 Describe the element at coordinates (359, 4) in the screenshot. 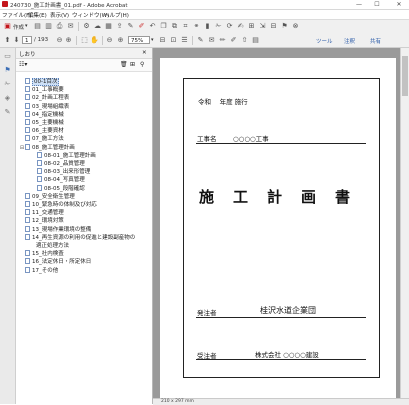

I see `minimize-button: —` at that location.